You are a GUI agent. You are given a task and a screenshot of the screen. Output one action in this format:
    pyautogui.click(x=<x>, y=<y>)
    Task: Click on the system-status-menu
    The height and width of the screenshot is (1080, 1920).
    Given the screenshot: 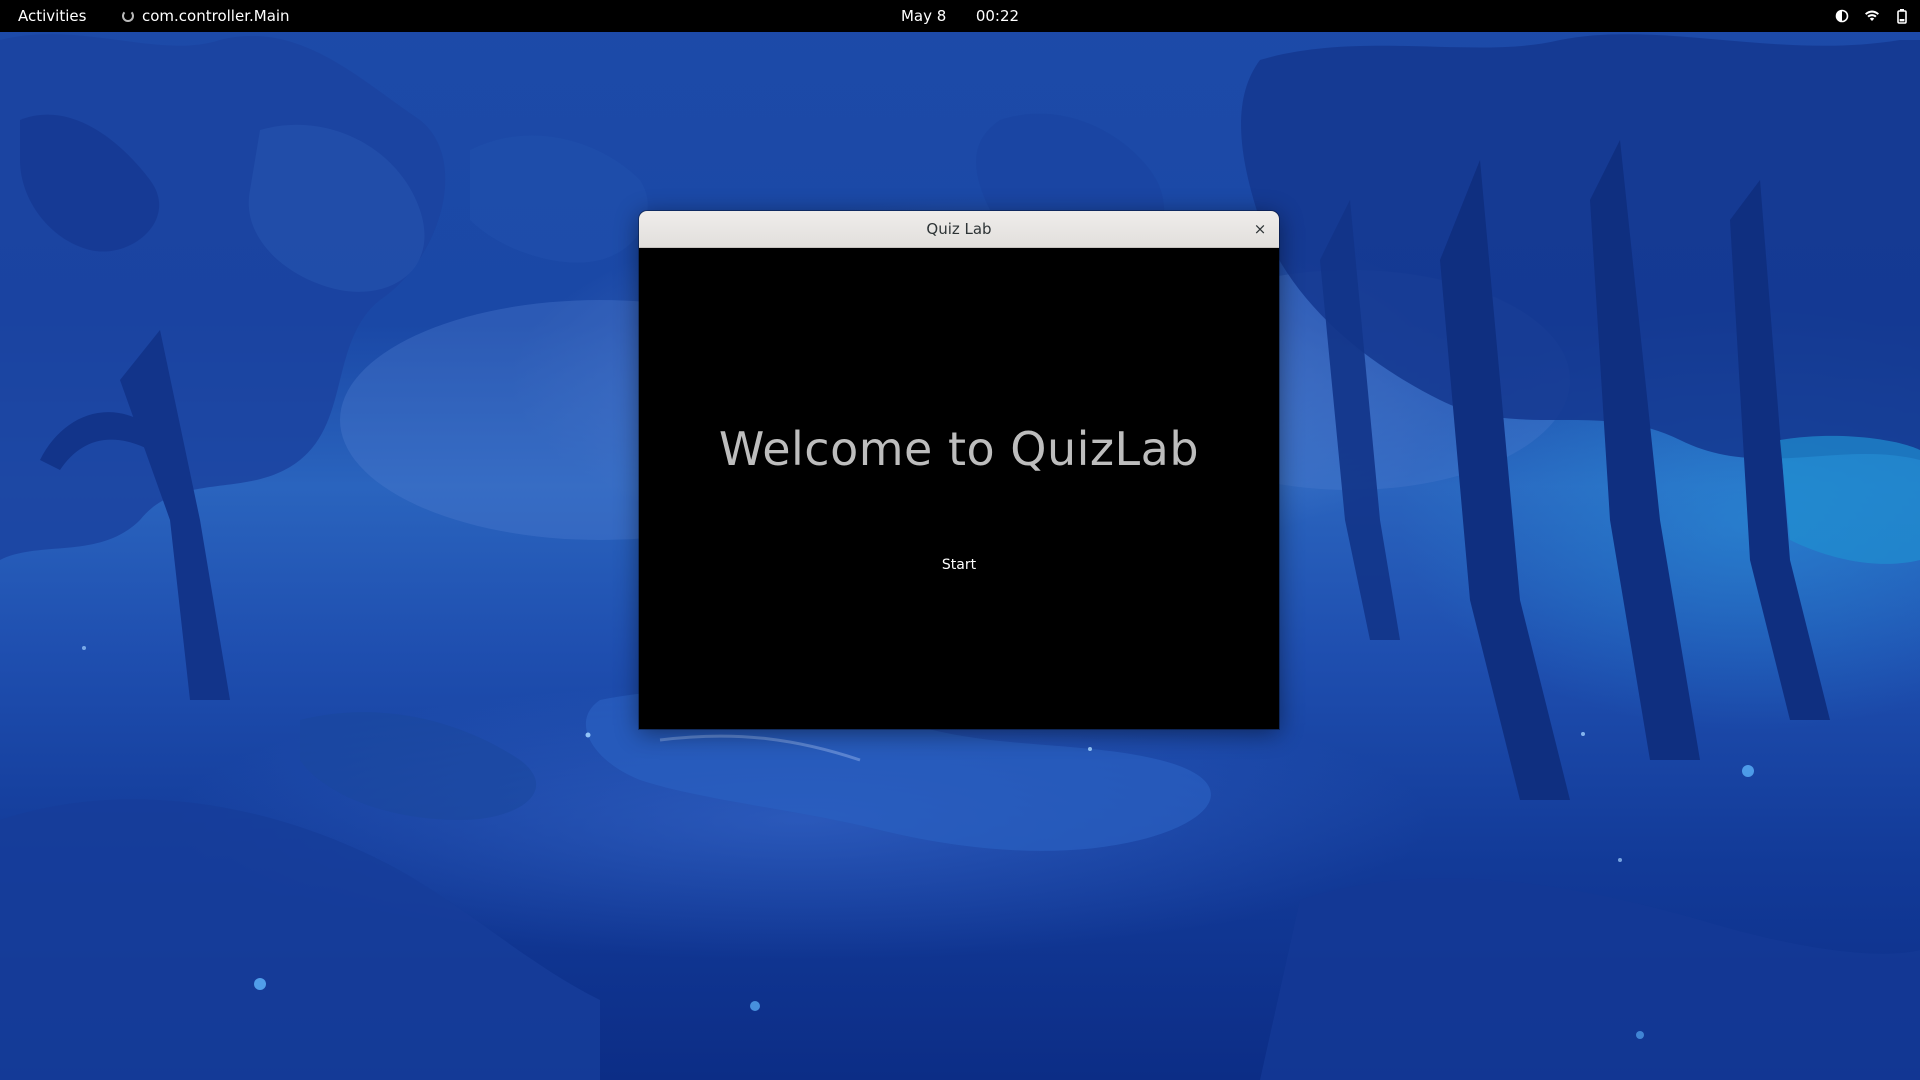 What is the action you would take?
    pyautogui.click(x=1872, y=16)
    